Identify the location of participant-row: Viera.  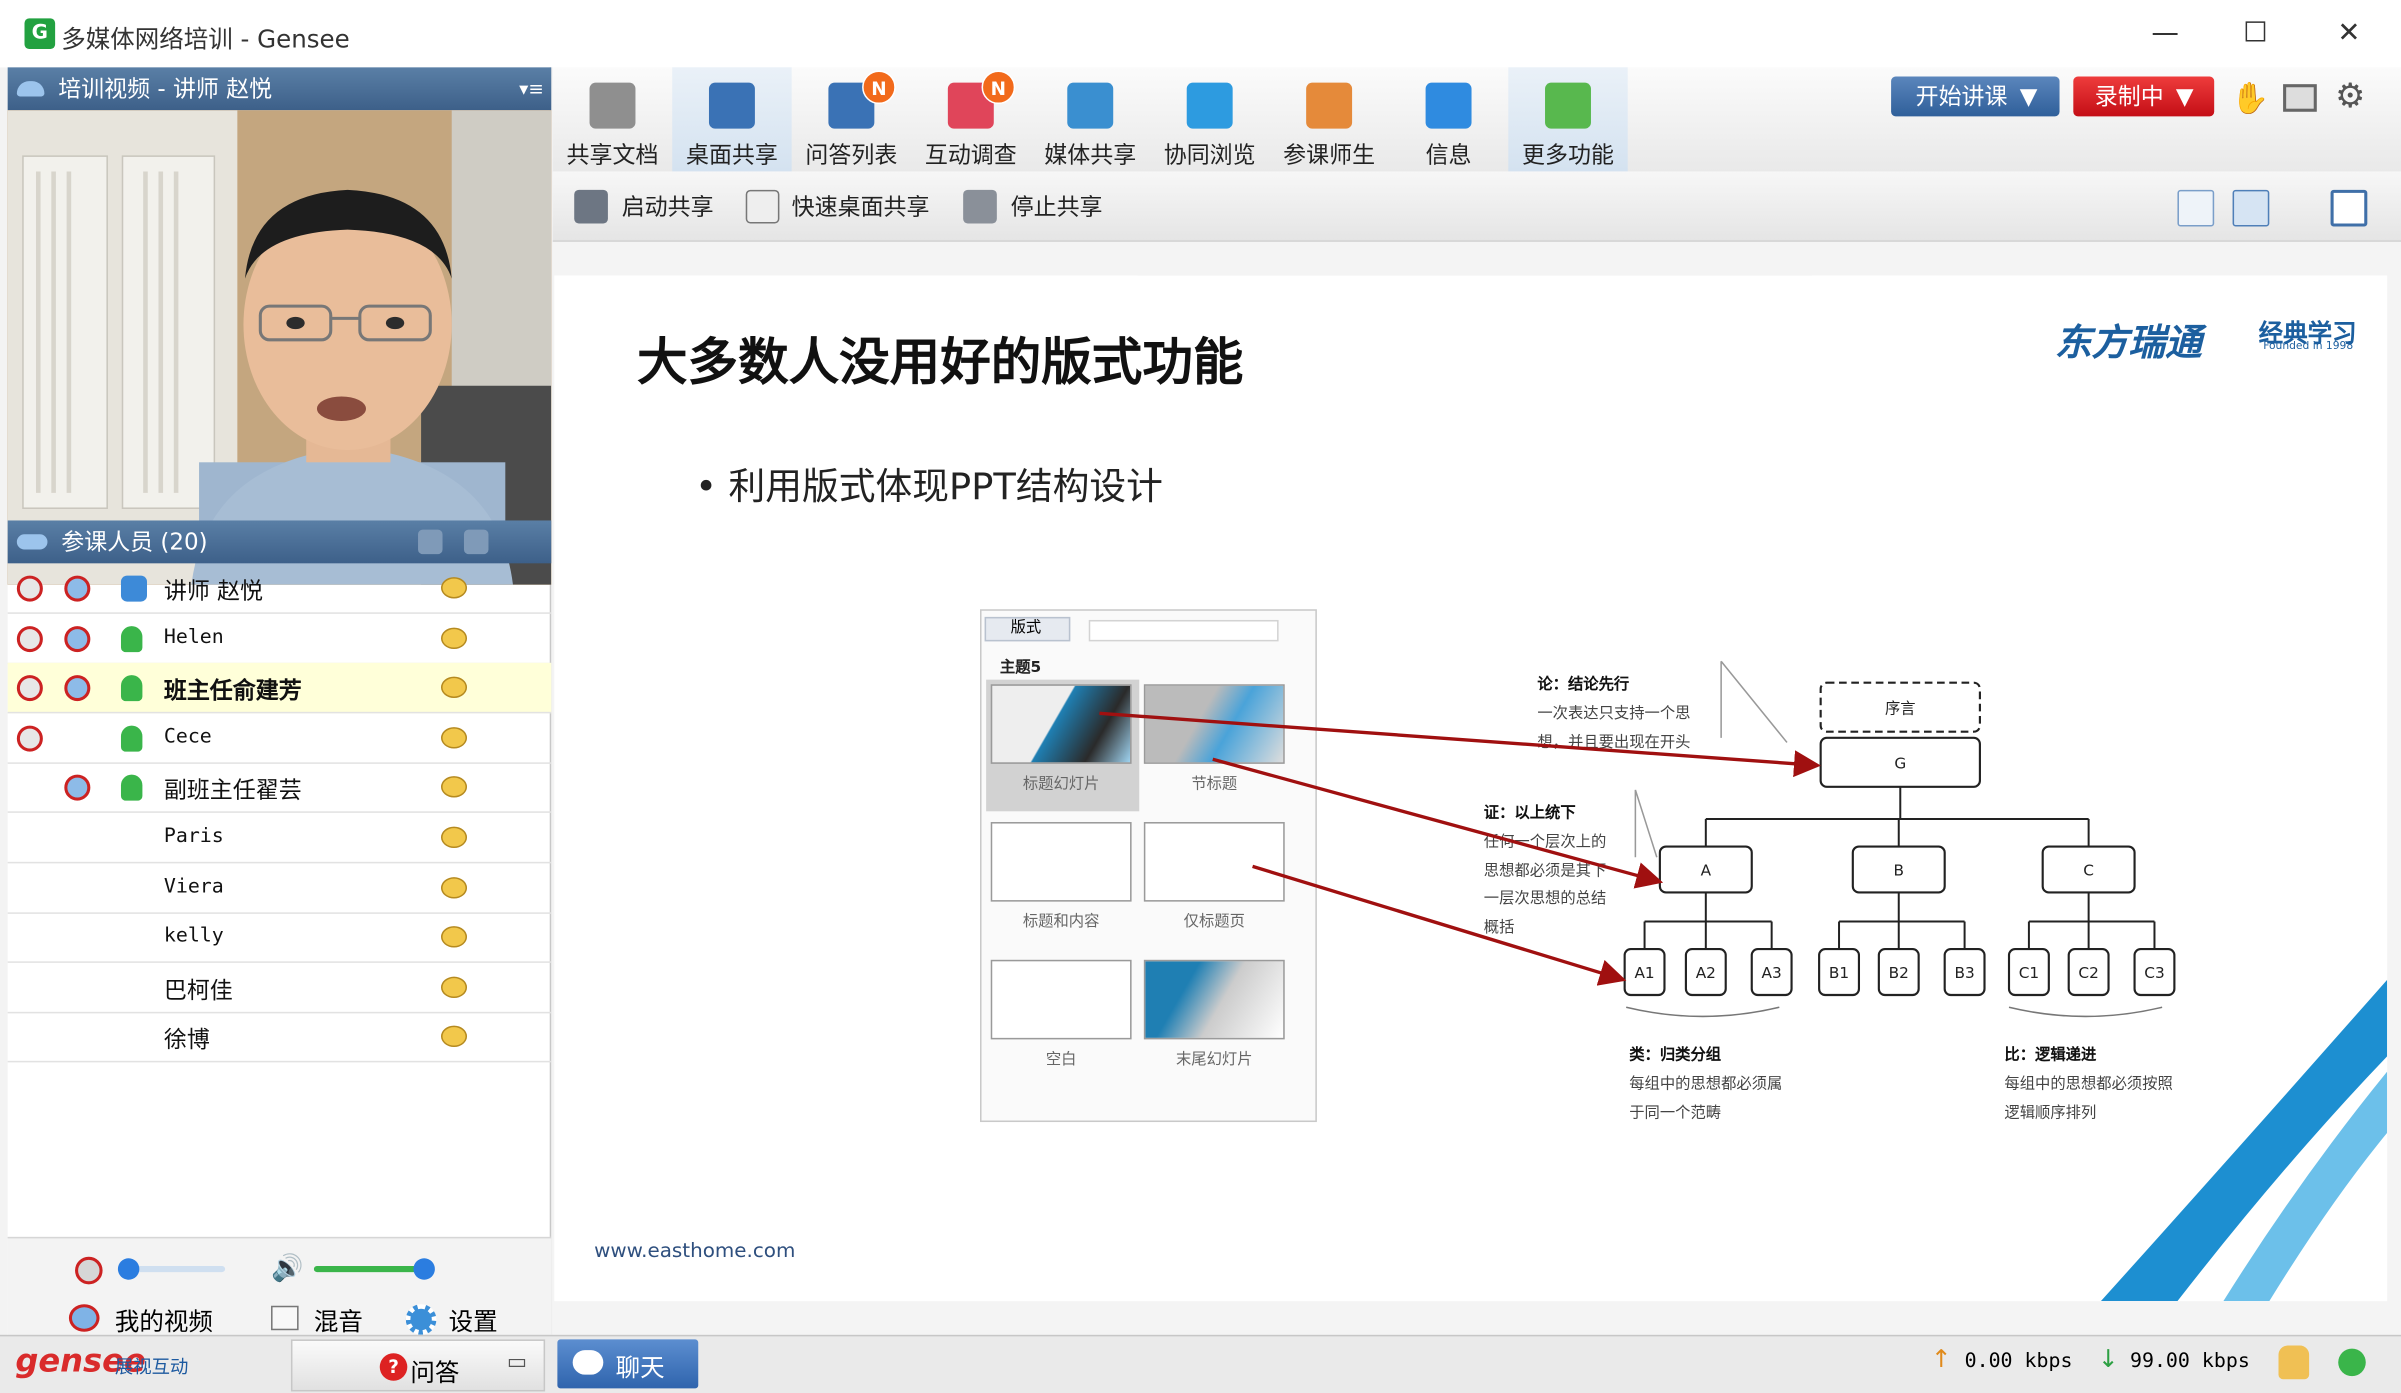
(279, 888).